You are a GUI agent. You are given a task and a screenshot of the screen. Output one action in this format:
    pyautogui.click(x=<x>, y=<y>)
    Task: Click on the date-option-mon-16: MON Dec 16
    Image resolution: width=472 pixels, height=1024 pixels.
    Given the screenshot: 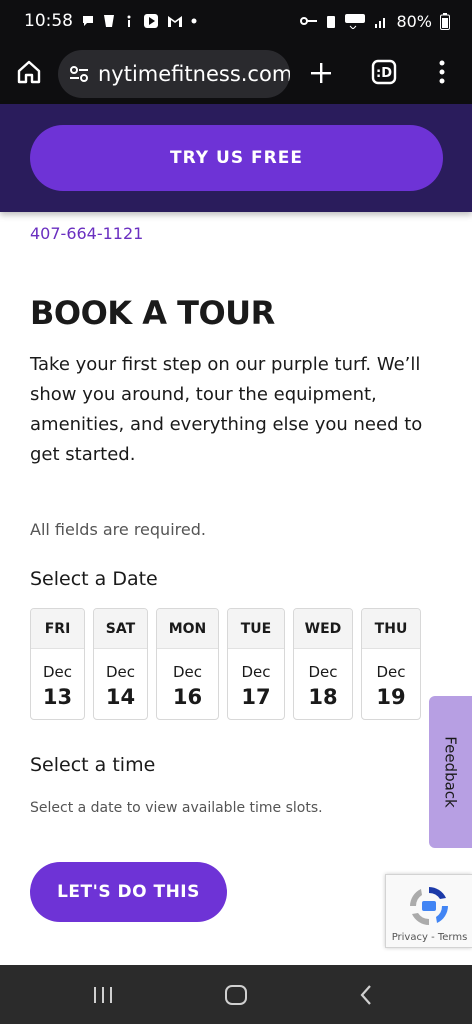 What is the action you would take?
    pyautogui.click(x=187, y=664)
    